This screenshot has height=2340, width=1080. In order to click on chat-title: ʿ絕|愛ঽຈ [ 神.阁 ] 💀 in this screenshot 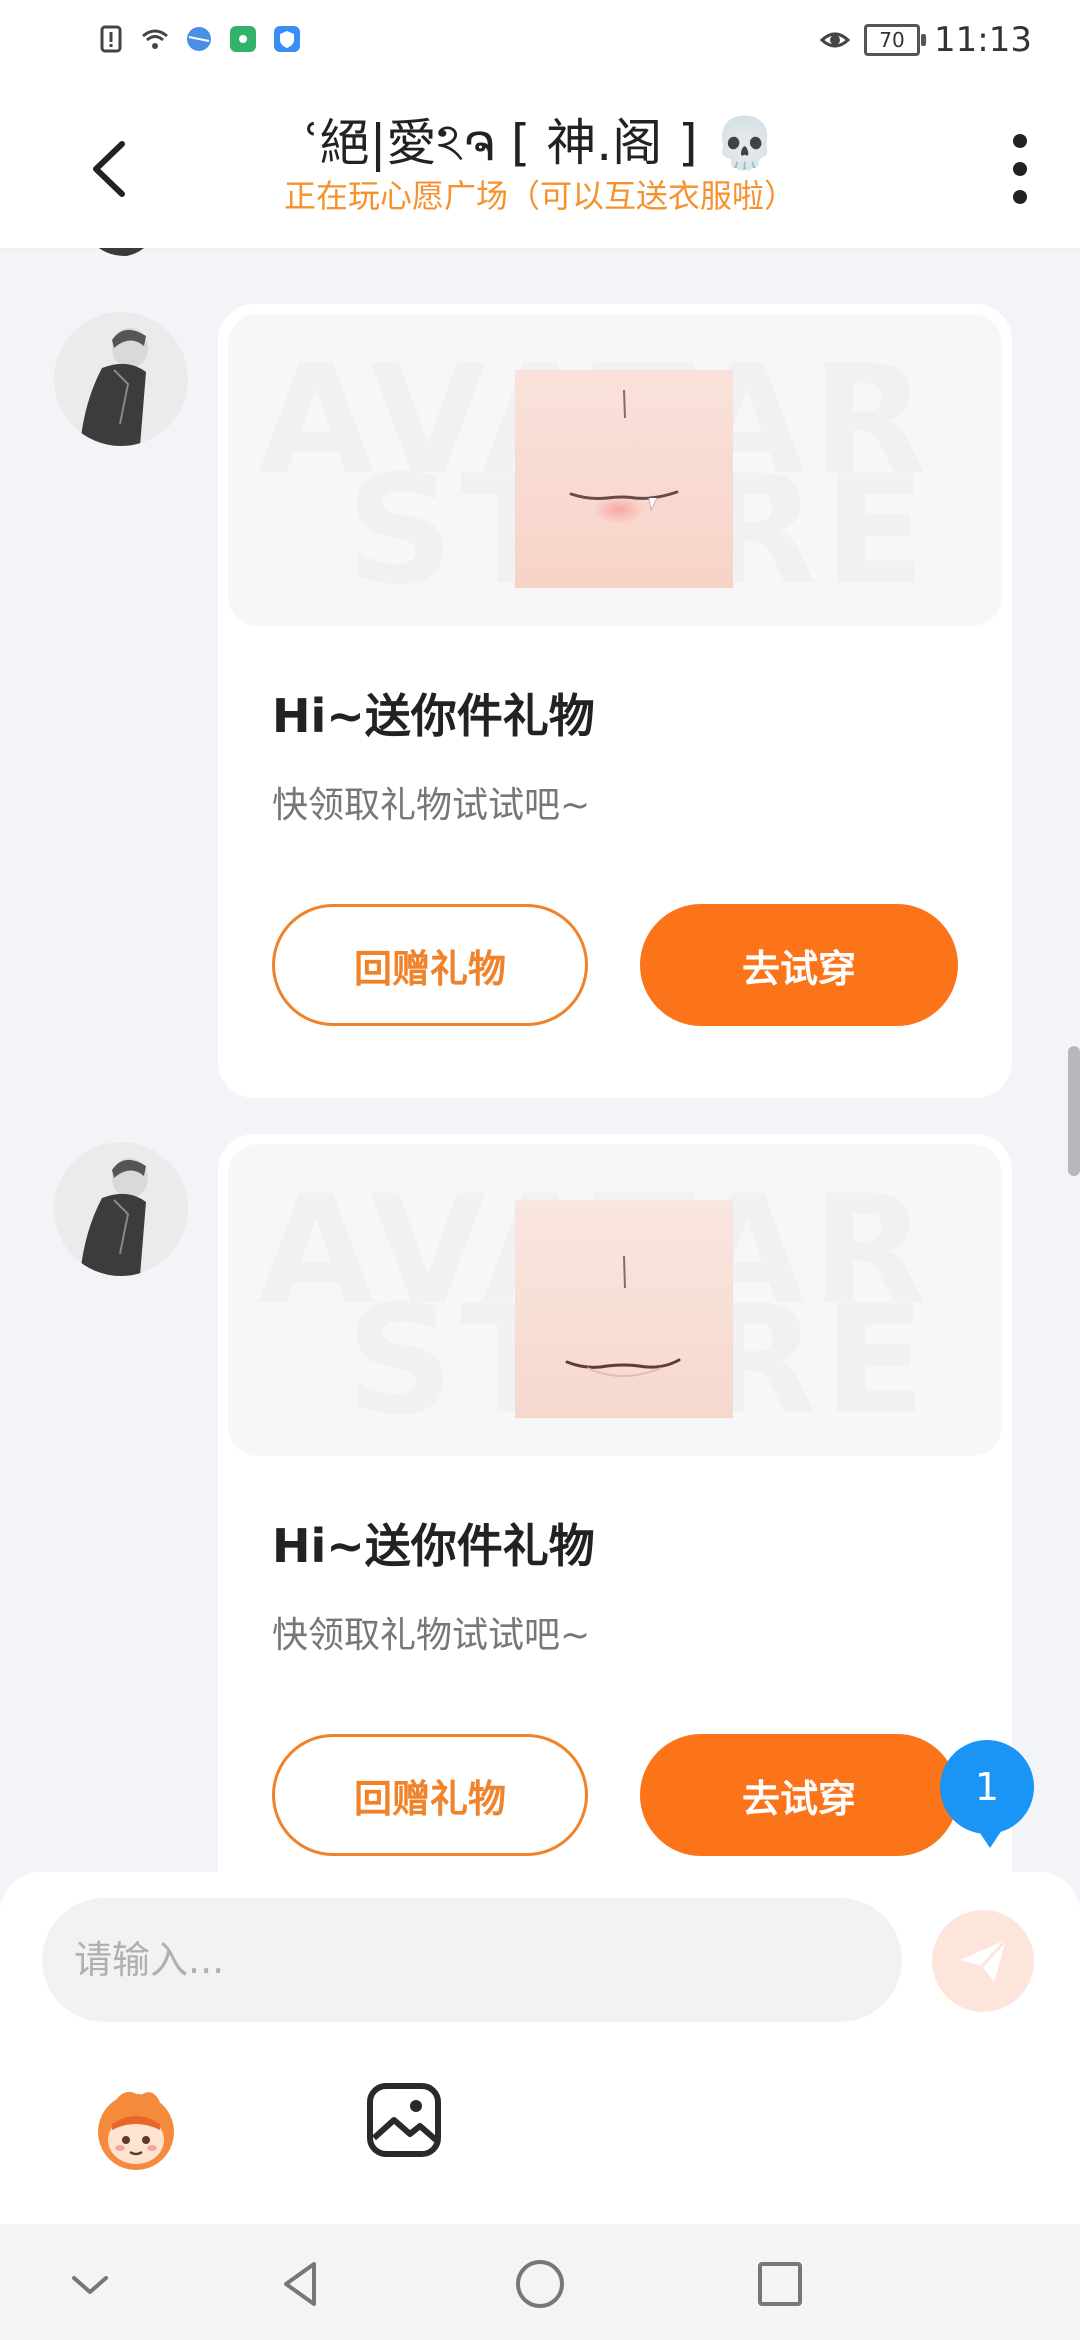, I will do `click(540, 143)`.